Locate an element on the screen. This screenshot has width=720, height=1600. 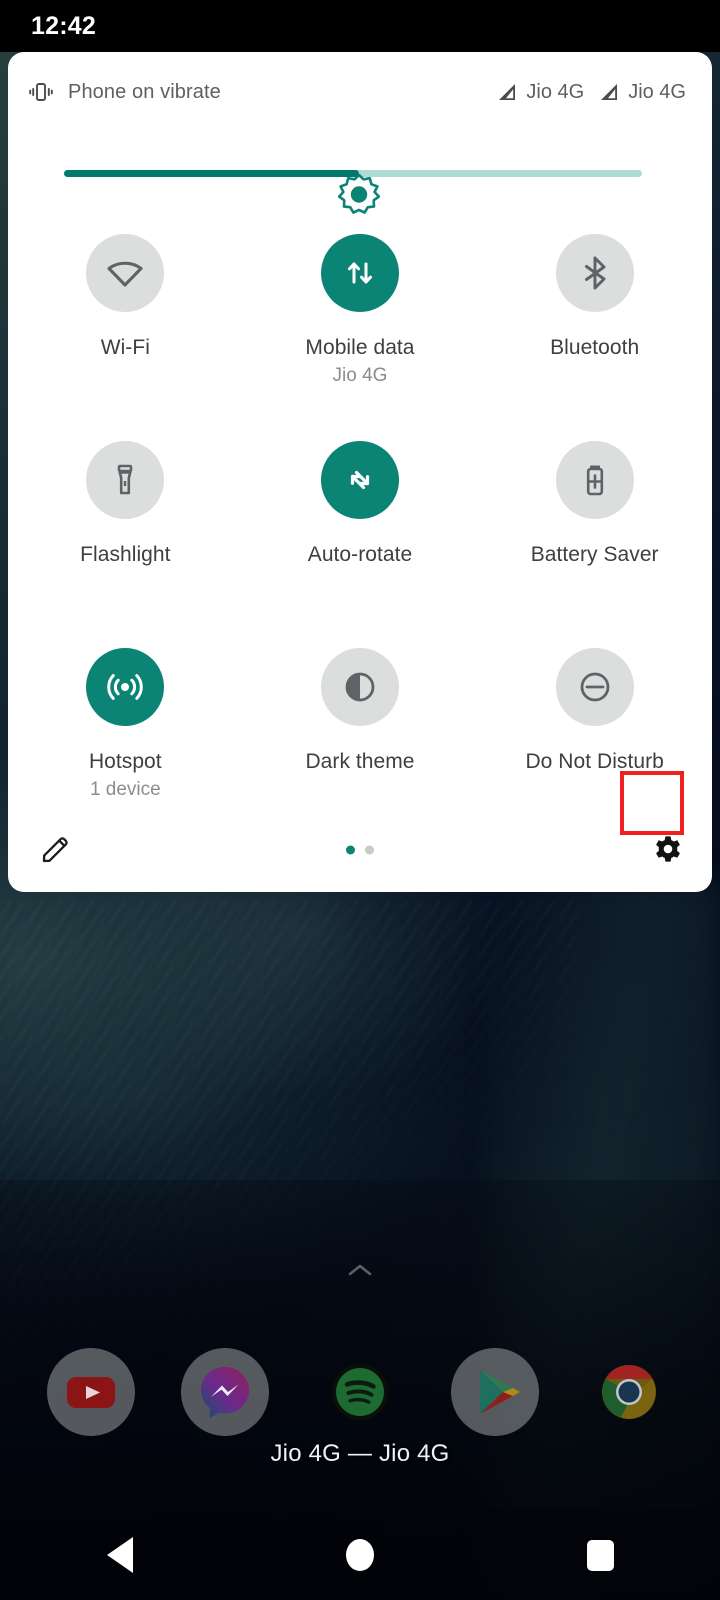
tile-mobile-data-circle is located at coordinates (359, 273).